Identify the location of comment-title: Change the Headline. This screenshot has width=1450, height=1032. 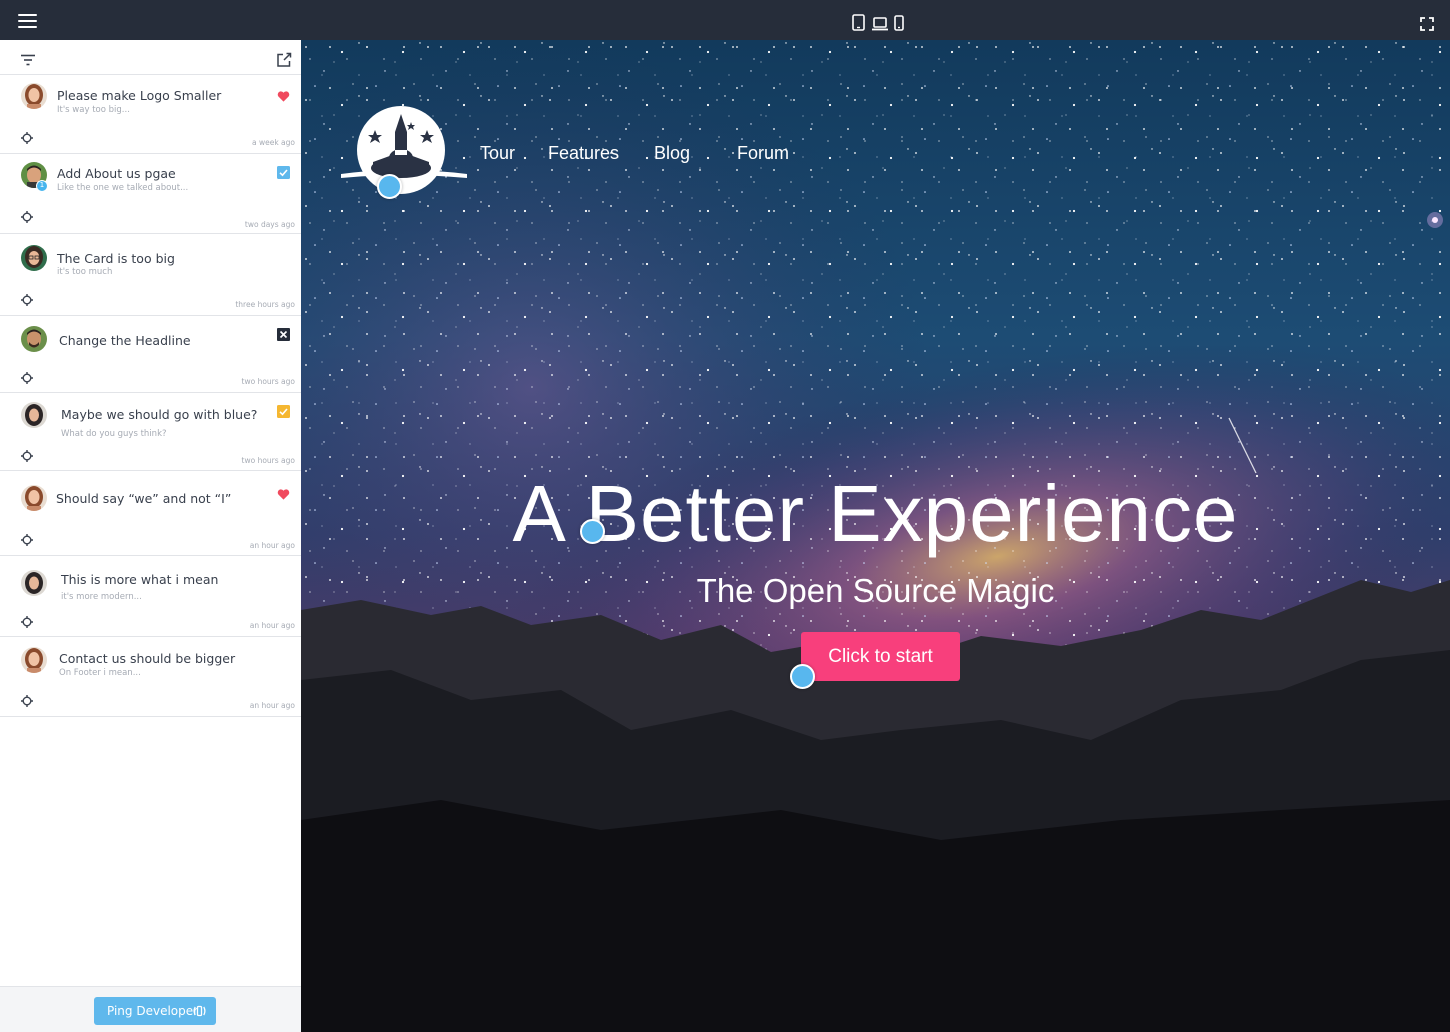
(125, 340).